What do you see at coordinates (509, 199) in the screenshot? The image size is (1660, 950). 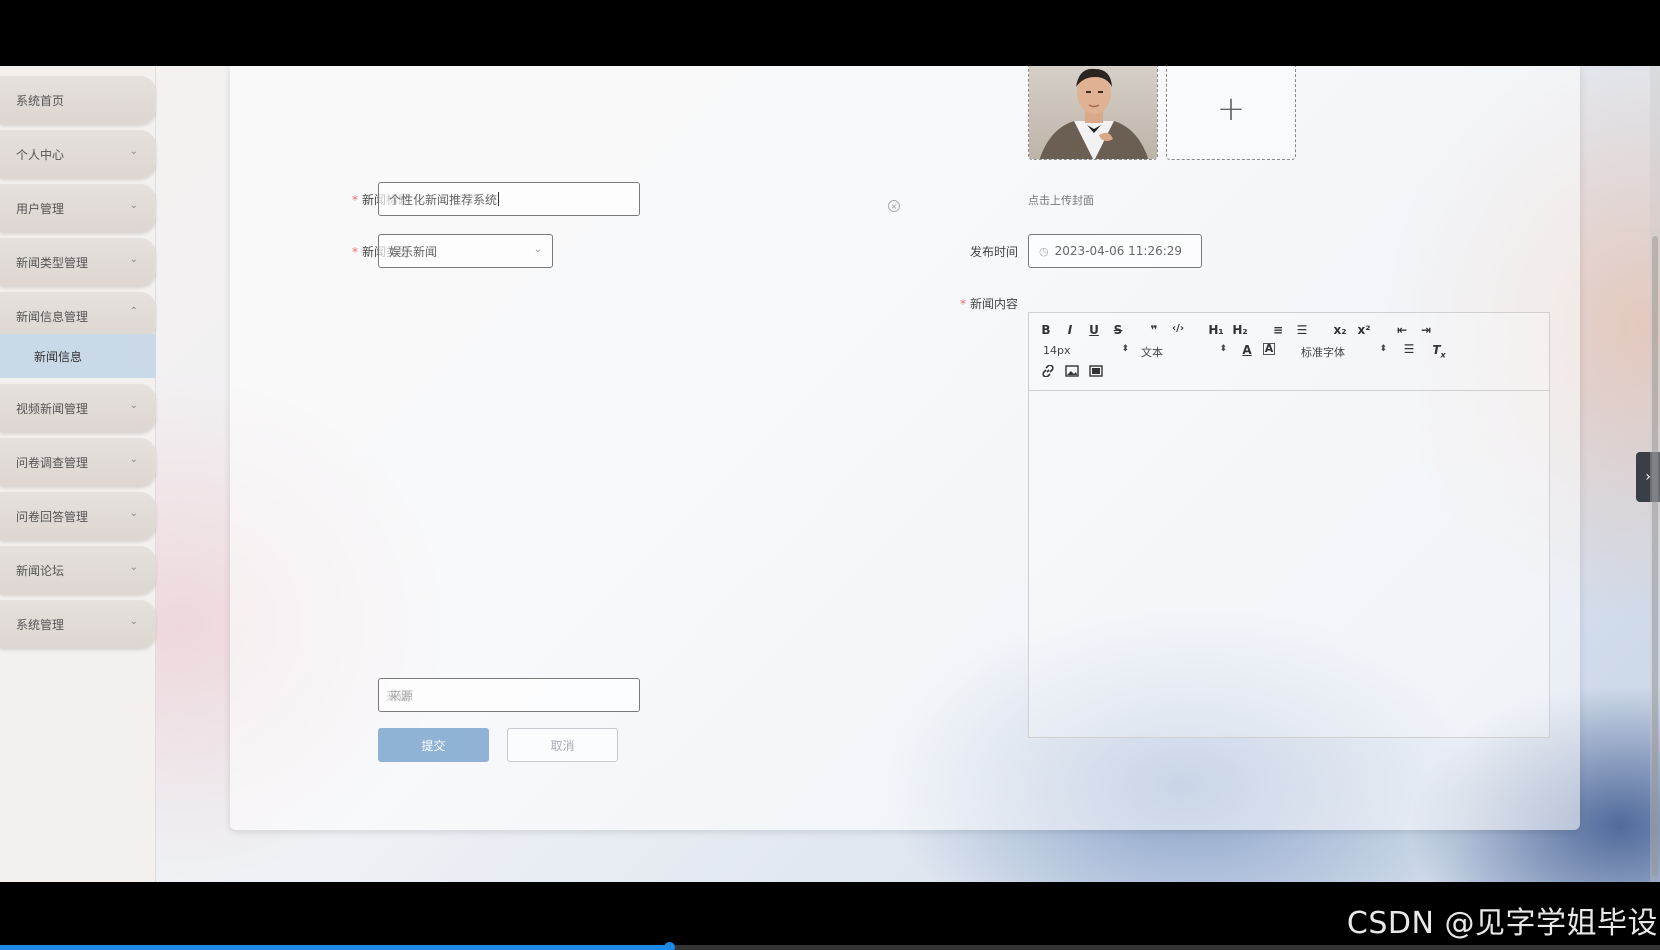 I see `title-input: 个性化新闻推荐系统` at bounding box center [509, 199].